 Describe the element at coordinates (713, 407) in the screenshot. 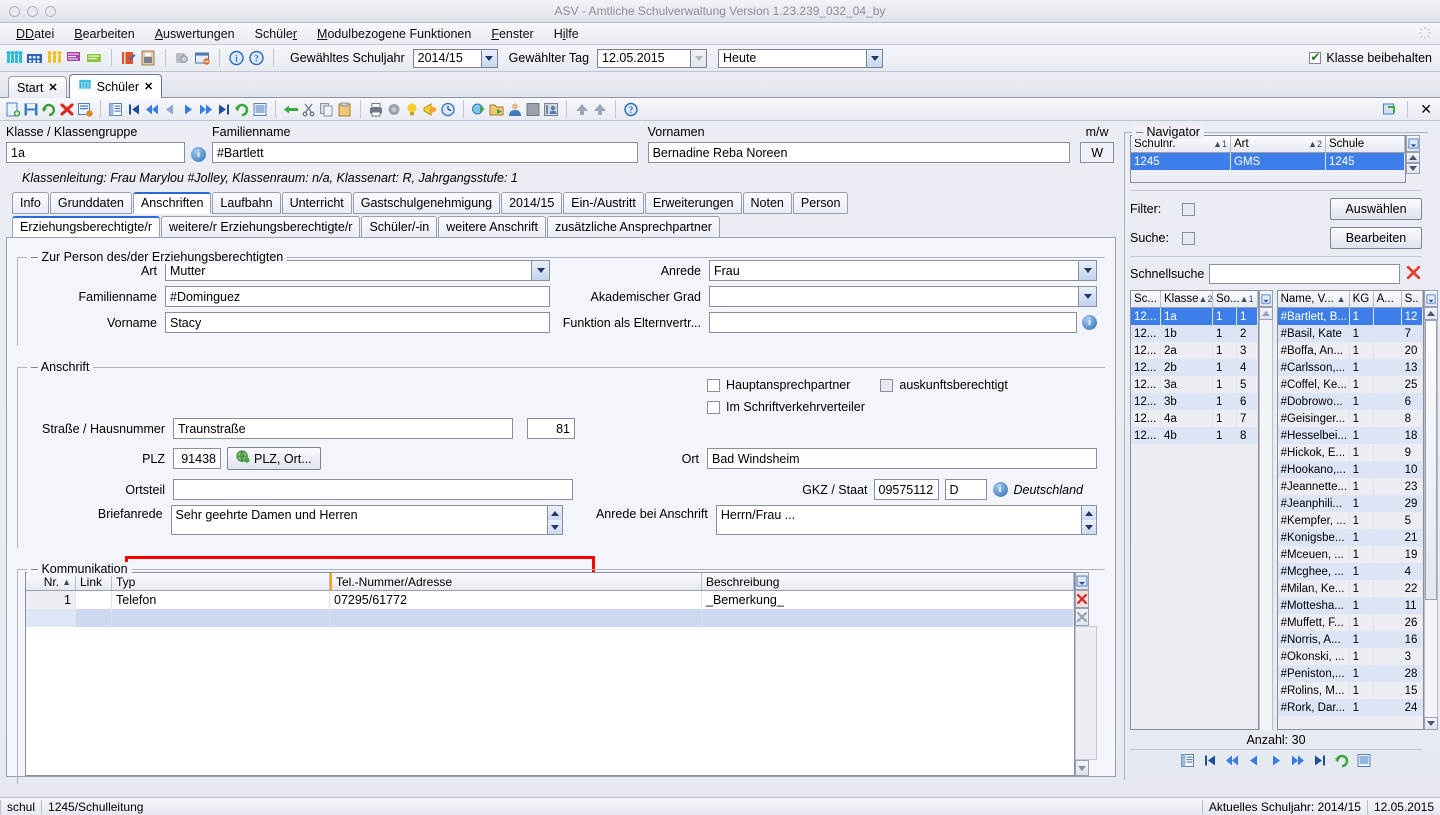

I see `schriftverkehrverteiler-checkbox` at that location.